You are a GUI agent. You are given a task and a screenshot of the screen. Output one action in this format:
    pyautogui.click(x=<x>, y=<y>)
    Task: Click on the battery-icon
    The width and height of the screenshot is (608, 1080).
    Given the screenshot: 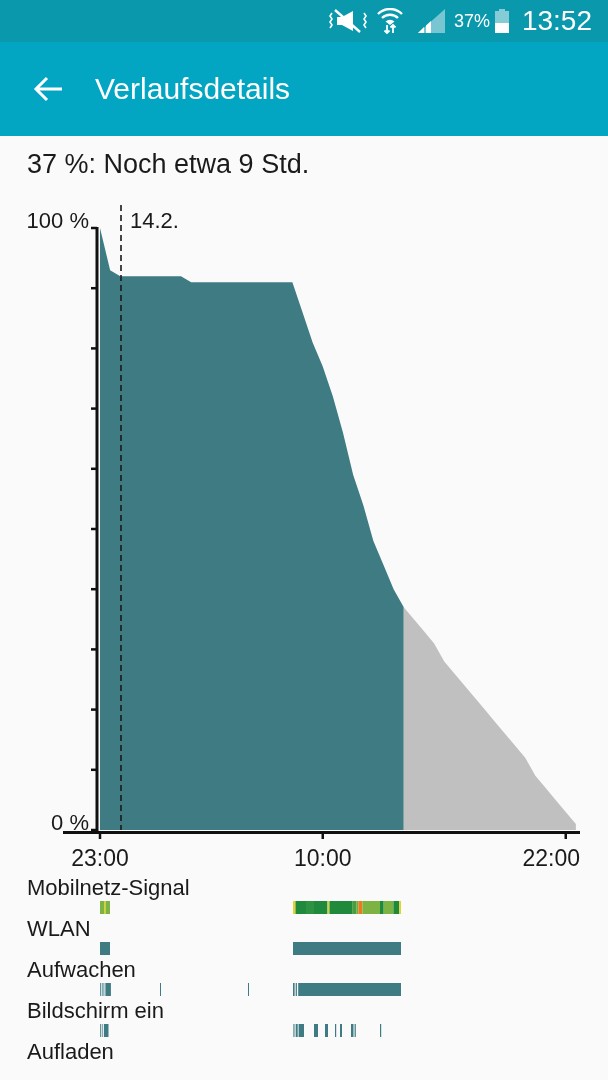 What is the action you would take?
    pyautogui.click(x=501, y=21)
    